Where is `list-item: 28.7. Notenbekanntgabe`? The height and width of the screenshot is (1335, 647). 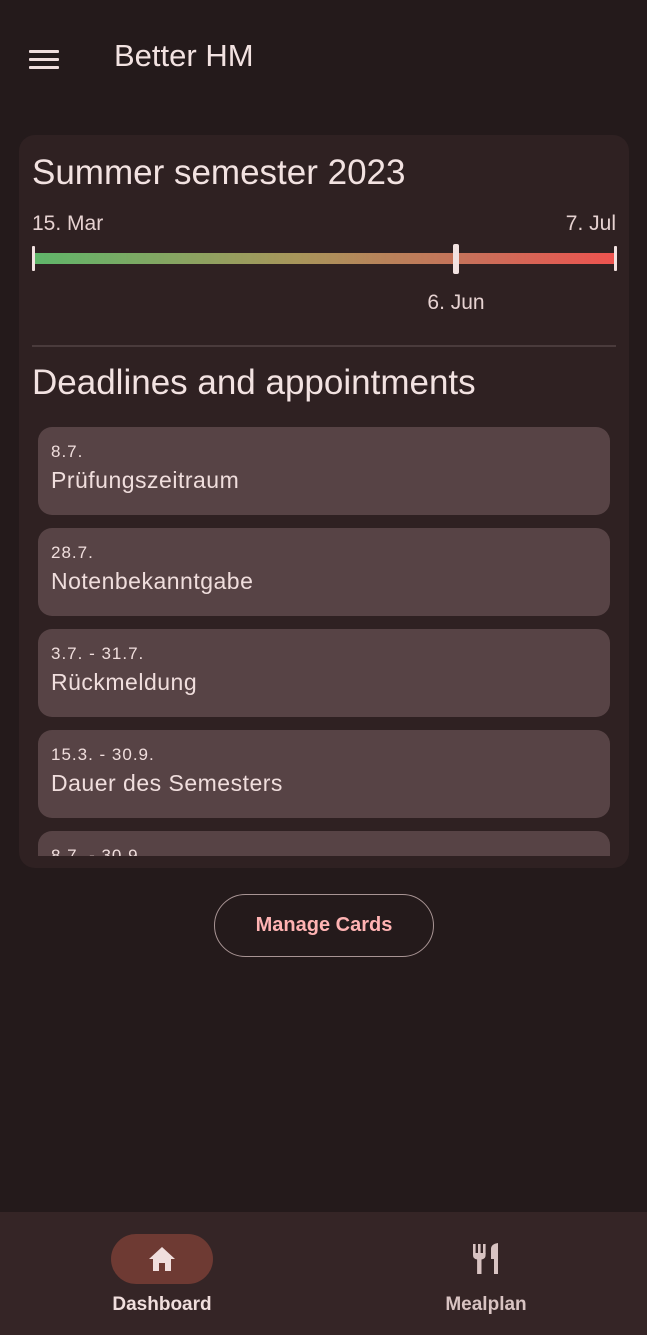 list-item: 28.7. Notenbekanntgabe is located at coordinates (324, 572).